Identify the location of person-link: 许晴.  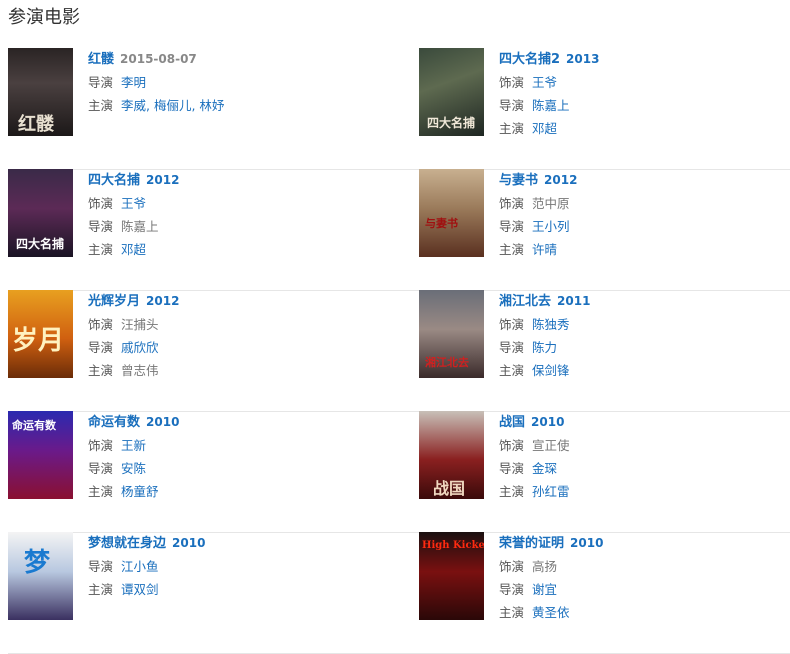
(544, 249).